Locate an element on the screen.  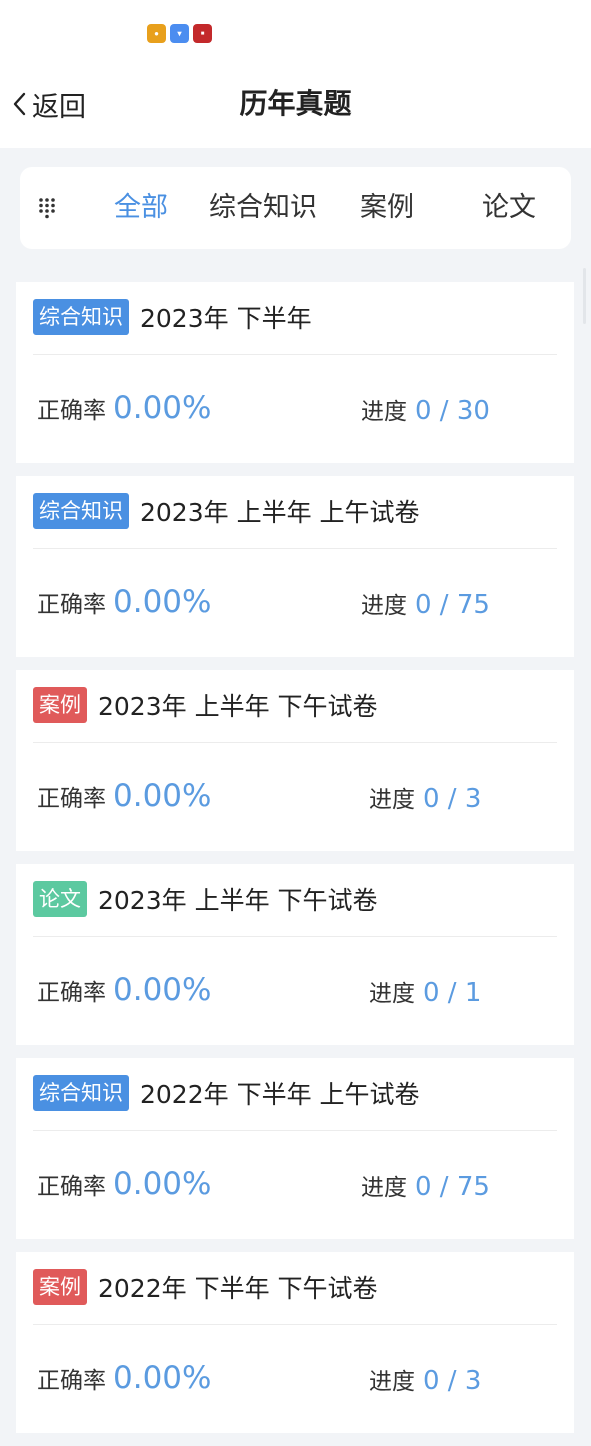
tab-comprehensive-knowledge: 综合知识 is located at coordinates (263, 208).